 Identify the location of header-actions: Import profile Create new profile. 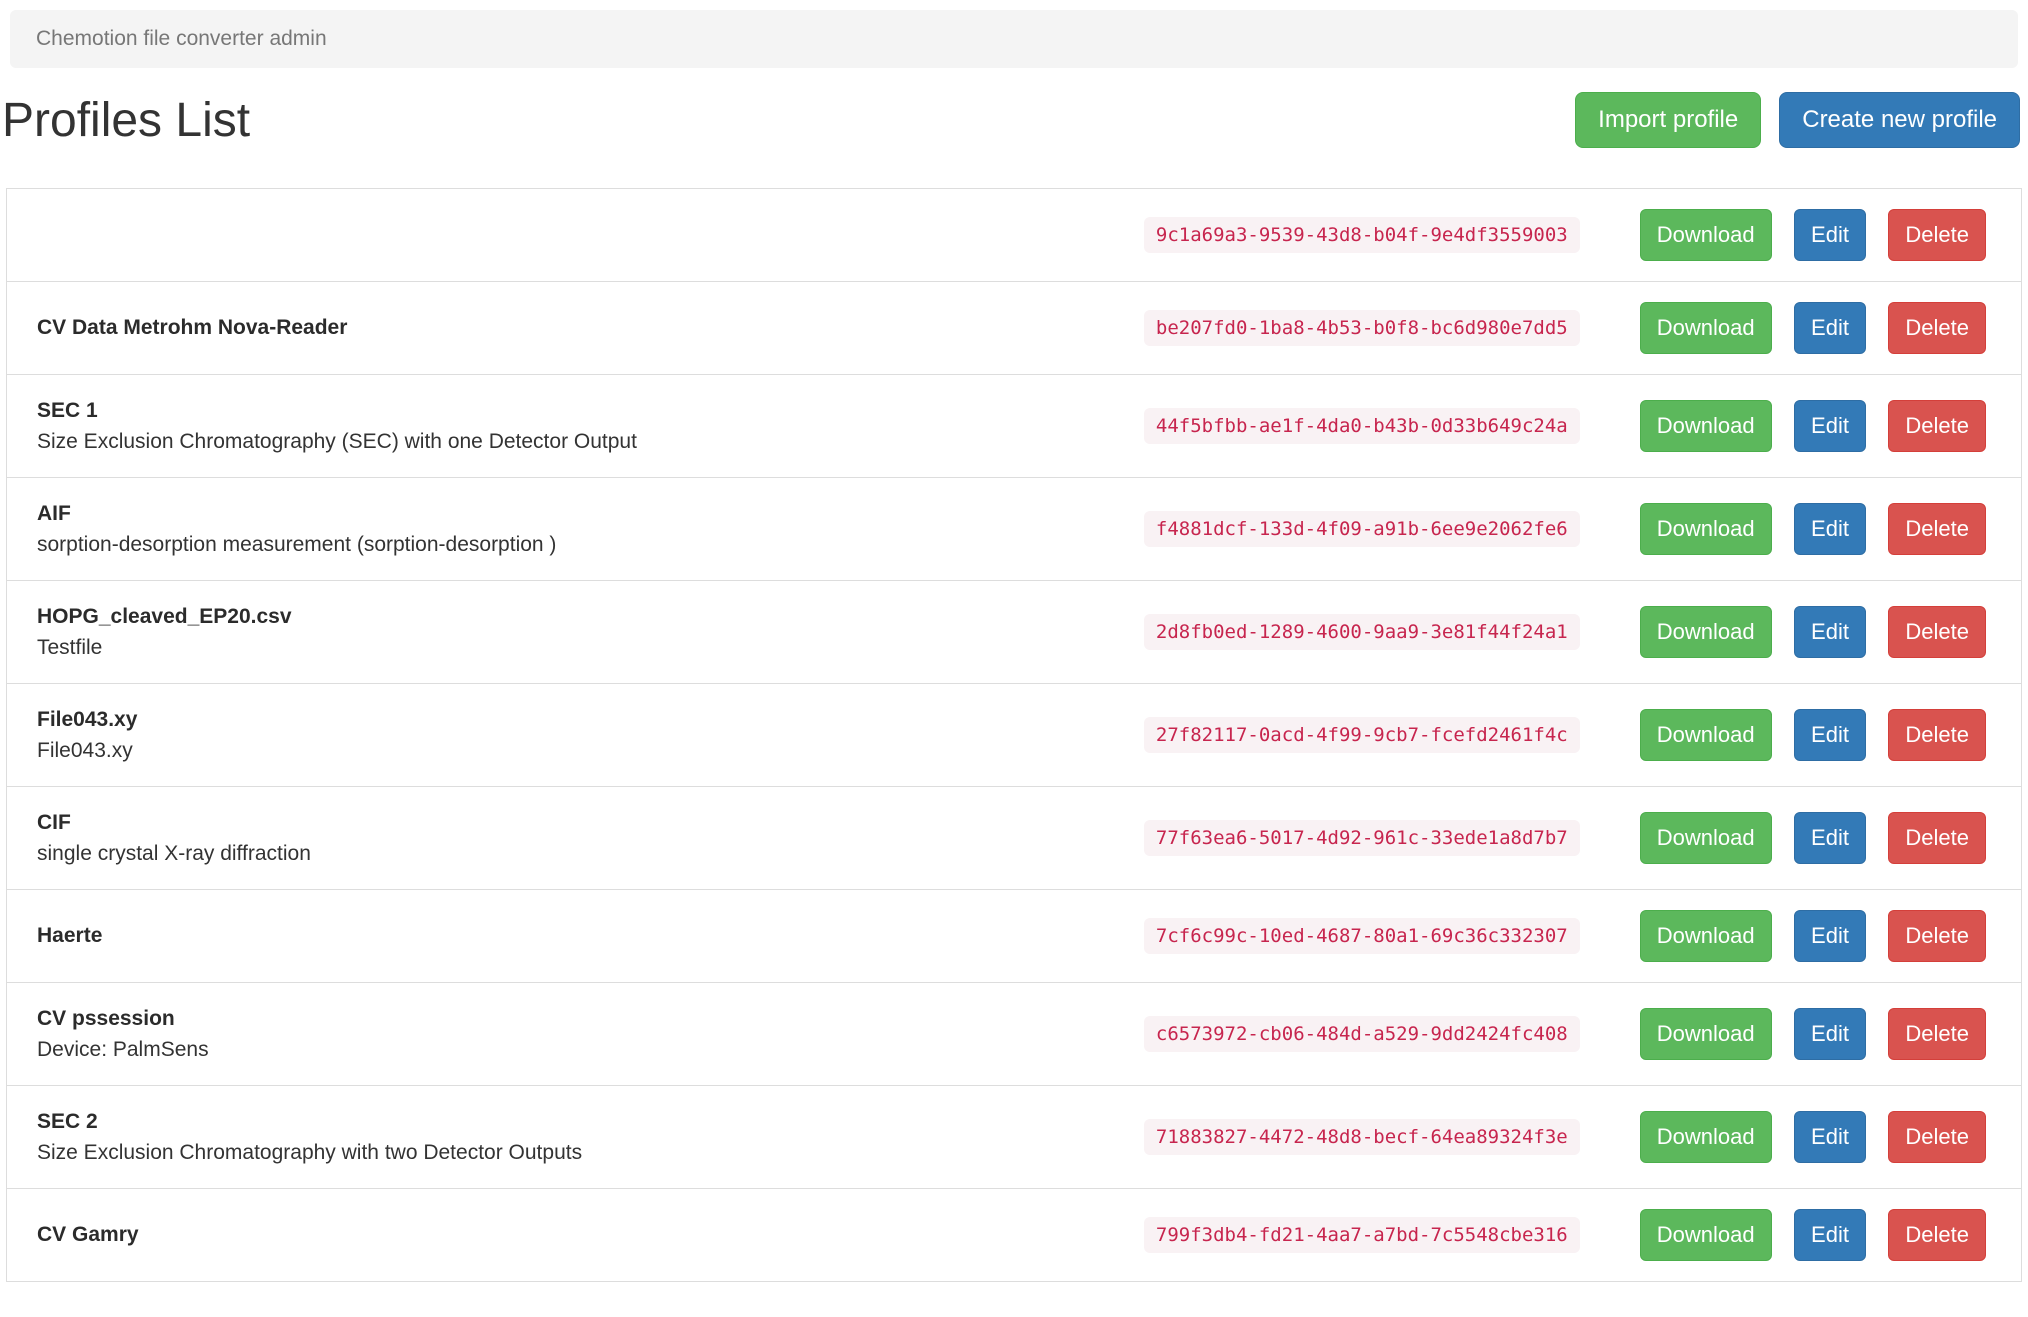
(1797, 120).